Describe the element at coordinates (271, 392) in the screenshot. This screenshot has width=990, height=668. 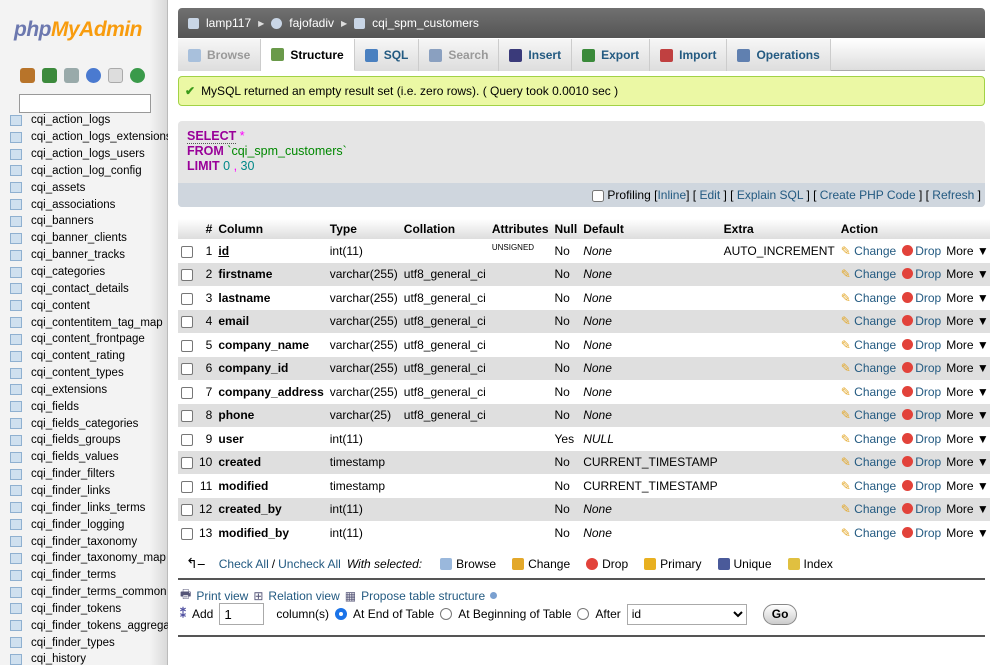
I see `column-name: company_address` at that location.